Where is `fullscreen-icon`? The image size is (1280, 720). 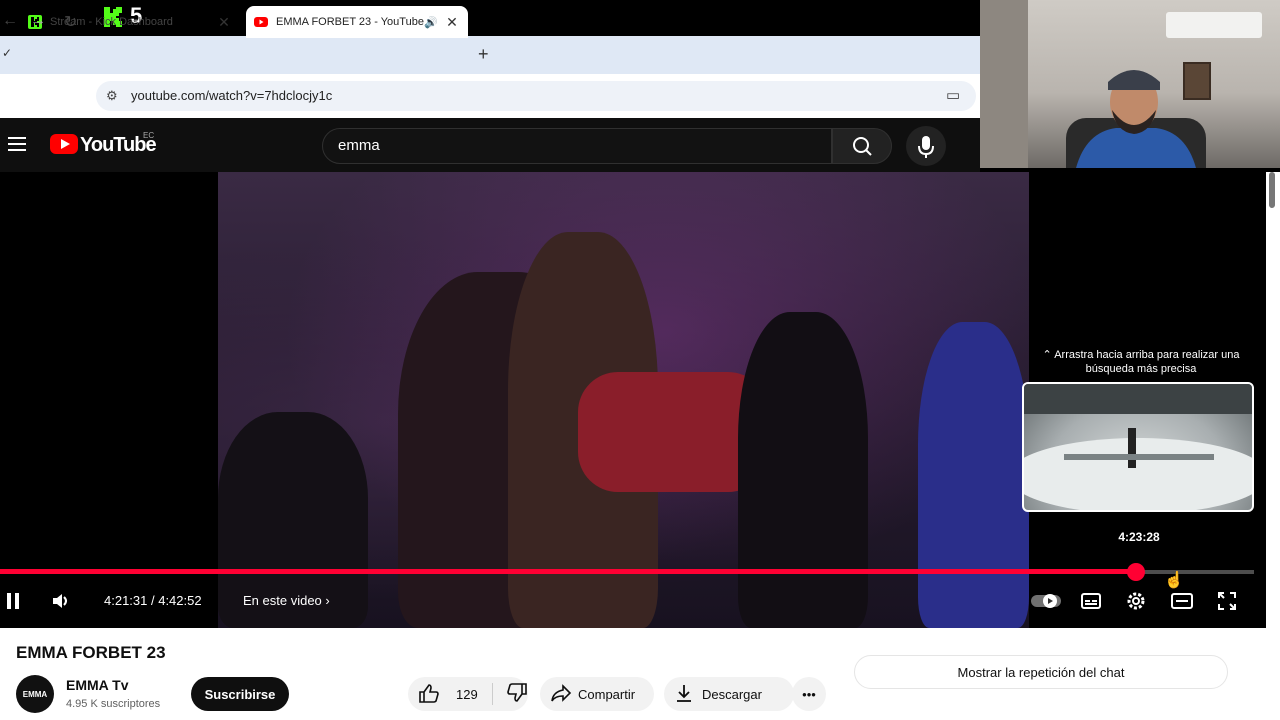 fullscreen-icon is located at coordinates (1227, 603).